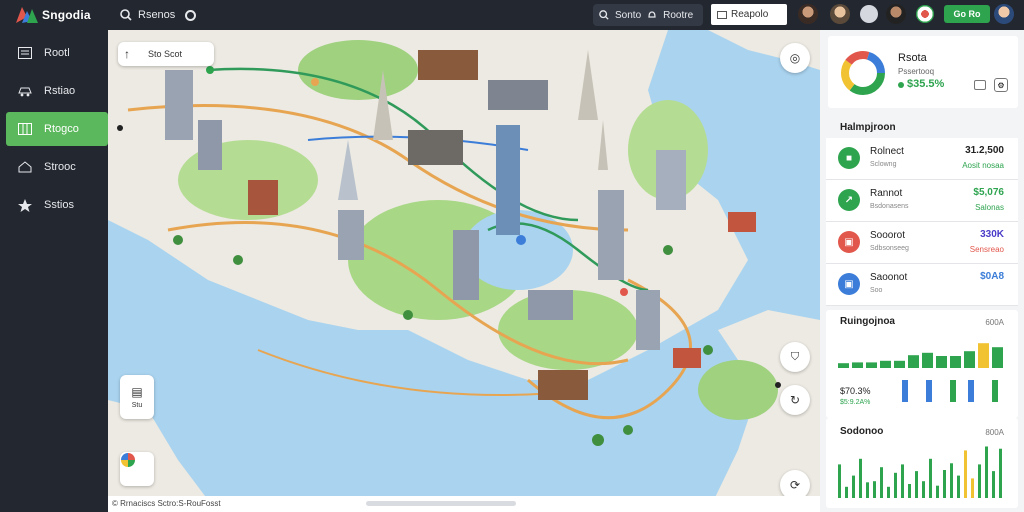 This screenshot has height=512, width=1024. Describe the element at coordinates (889, 206) in the screenshot. I see `row-sub: Bsdonasens` at that location.